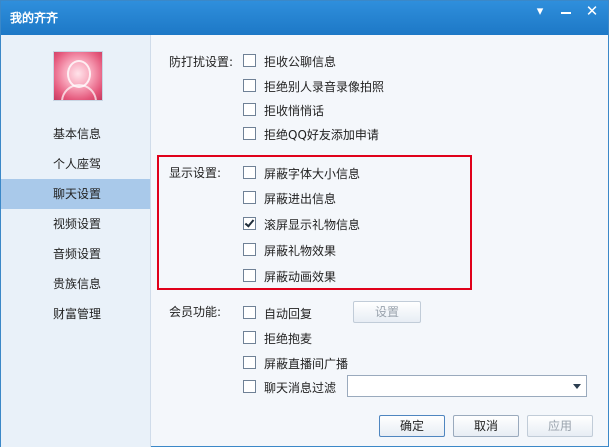 This screenshot has width=609, height=447. I want to click on block-enter-exit-label: 屏蔽进出信息, so click(300, 199).